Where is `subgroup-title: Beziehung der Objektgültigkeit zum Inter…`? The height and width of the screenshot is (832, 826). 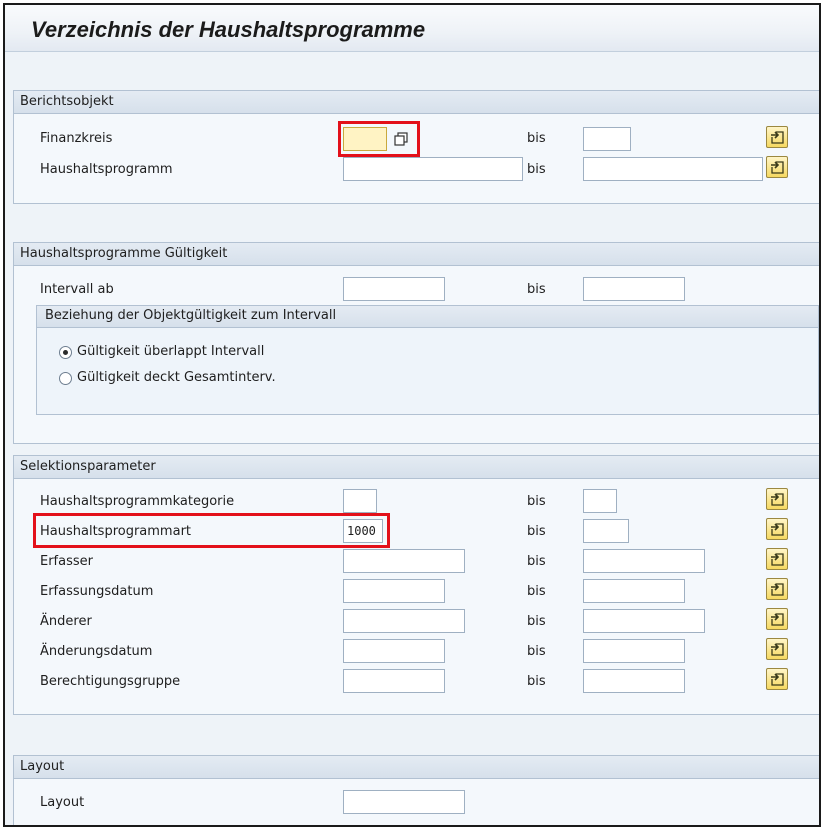 subgroup-title: Beziehung der Objektgültigkeit zum Inter… is located at coordinates (191, 315).